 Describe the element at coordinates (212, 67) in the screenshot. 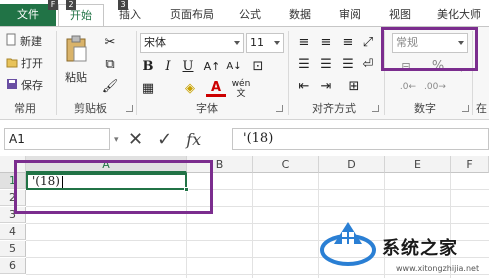

I see `increase-font-icon: A↑` at that location.